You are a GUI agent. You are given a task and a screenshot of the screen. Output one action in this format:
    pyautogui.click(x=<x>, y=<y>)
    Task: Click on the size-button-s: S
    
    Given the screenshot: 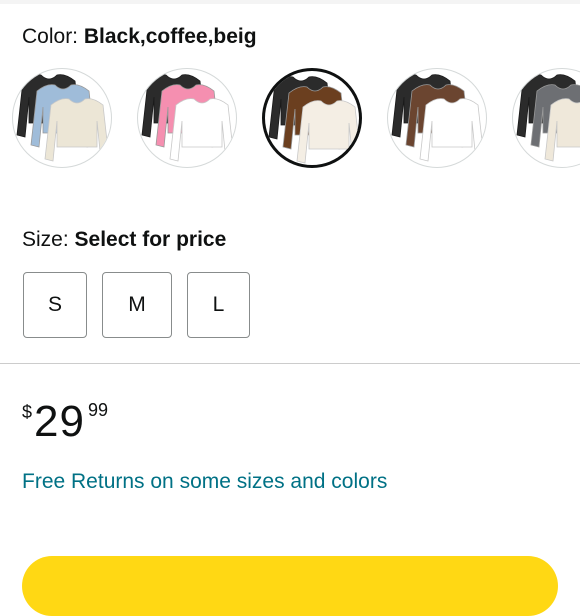 What is the action you would take?
    pyautogui.click(x=55, y=305)
    